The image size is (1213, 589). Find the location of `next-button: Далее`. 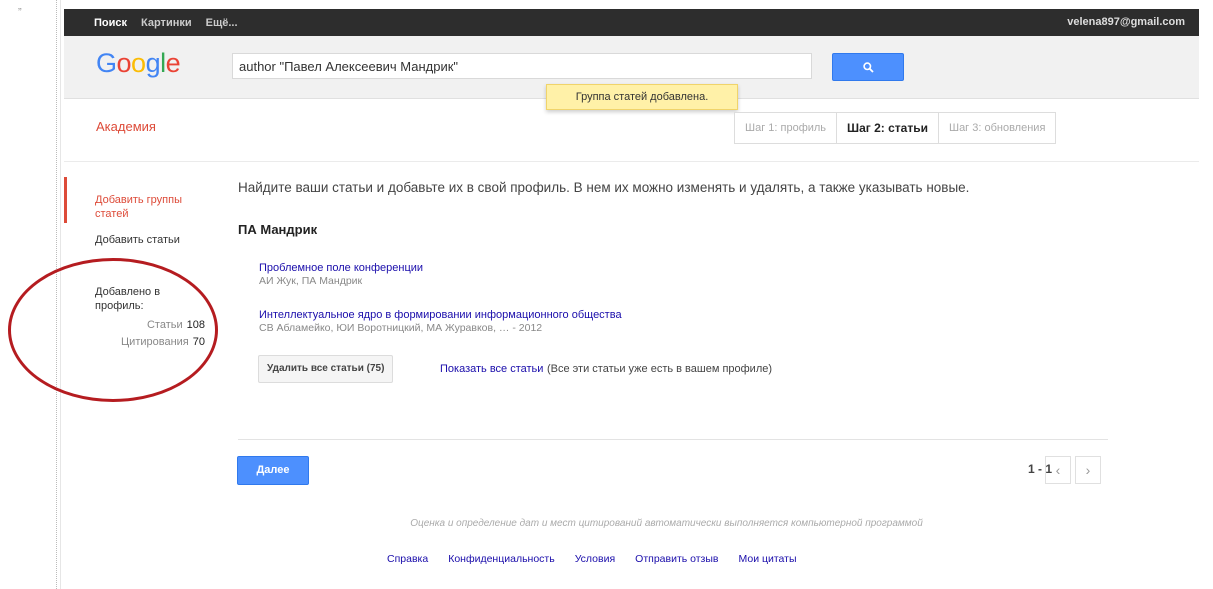

next-button: Далее is located at coordinates (273, 470).